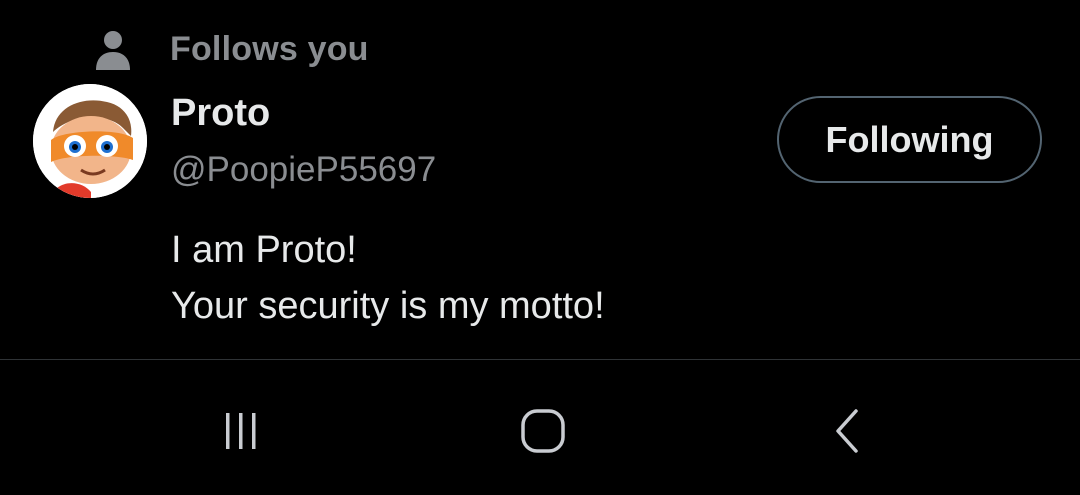 This screenshot has width=1080, height=495. I want to click on following-button: Following, so click(909, 139).